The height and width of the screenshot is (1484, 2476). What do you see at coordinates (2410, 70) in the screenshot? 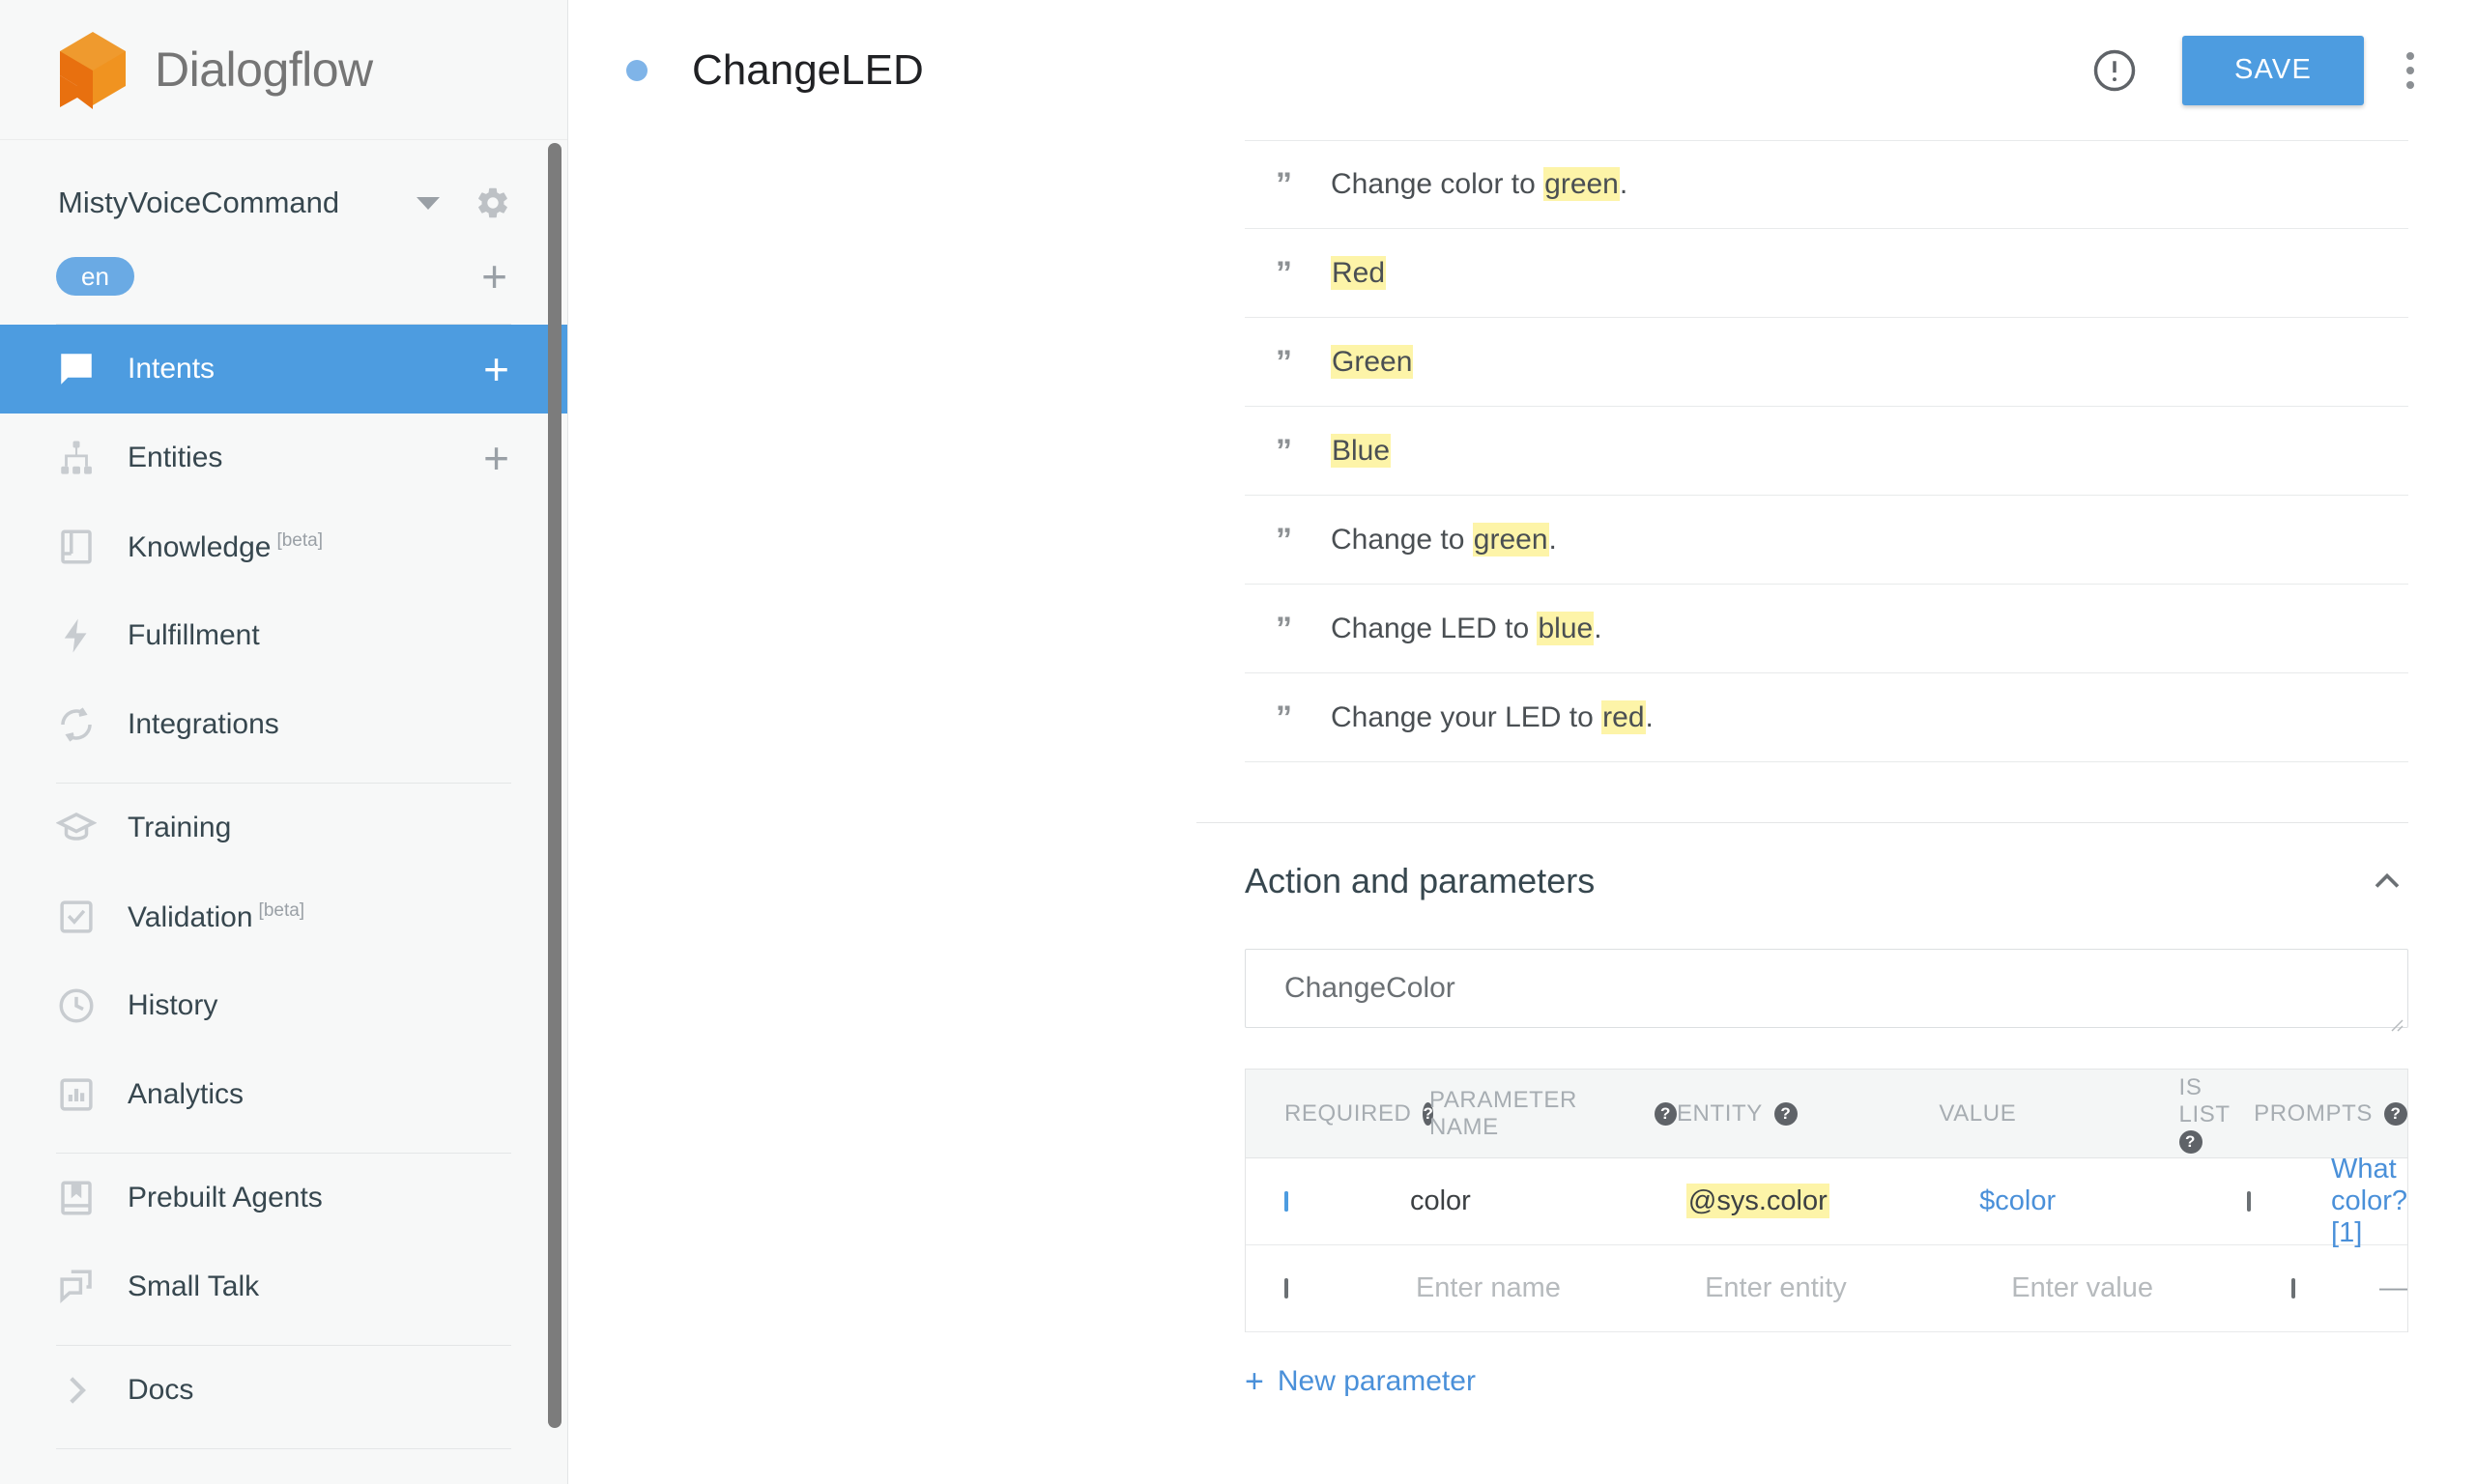
I see `kebab-menu-icon` at bounding box center [2410, 70].